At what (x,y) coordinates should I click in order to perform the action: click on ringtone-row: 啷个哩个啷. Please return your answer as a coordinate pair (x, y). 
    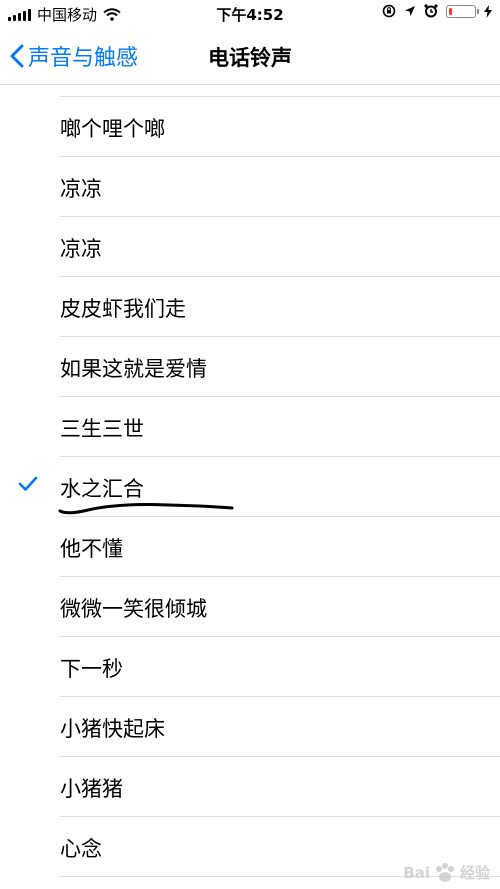
    Looking at the image, I should click on (280, 127).